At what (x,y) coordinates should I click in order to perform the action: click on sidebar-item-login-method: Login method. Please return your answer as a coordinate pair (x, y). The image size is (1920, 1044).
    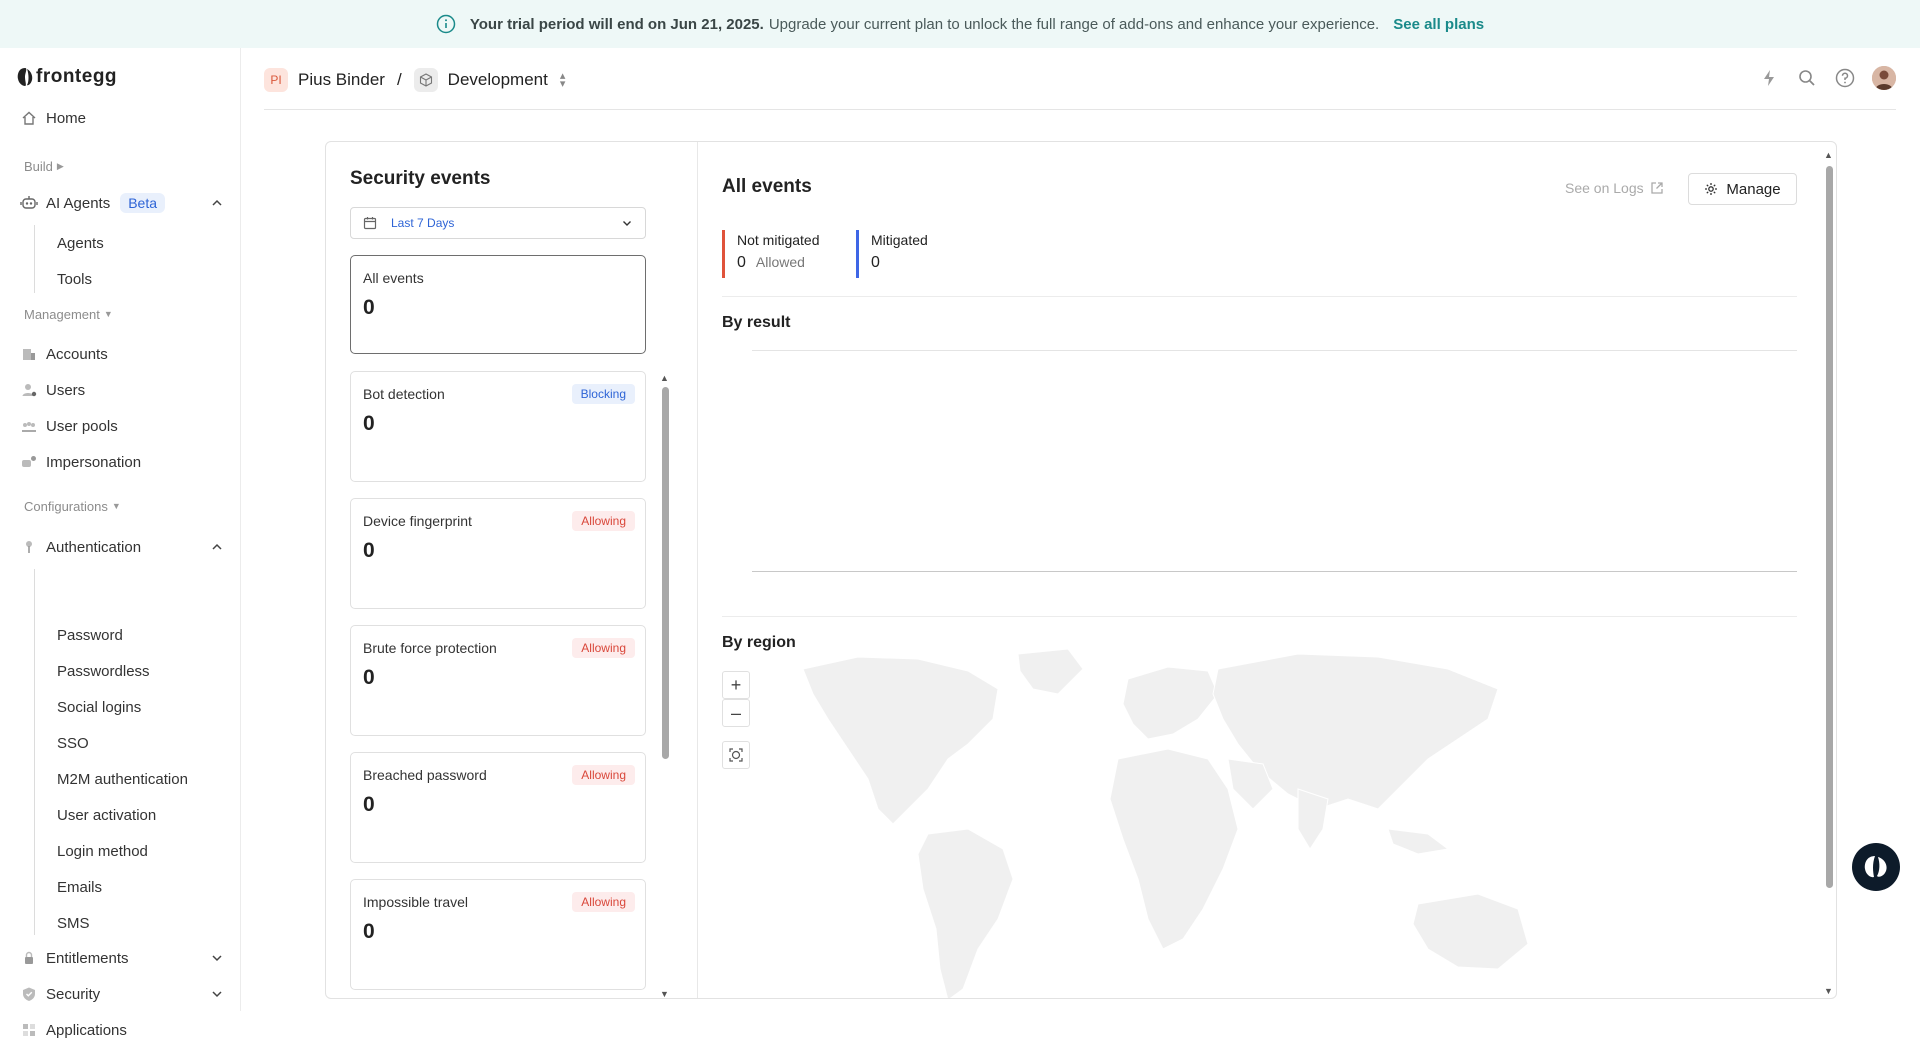
    Looking at the image, I should click on (102, 851).